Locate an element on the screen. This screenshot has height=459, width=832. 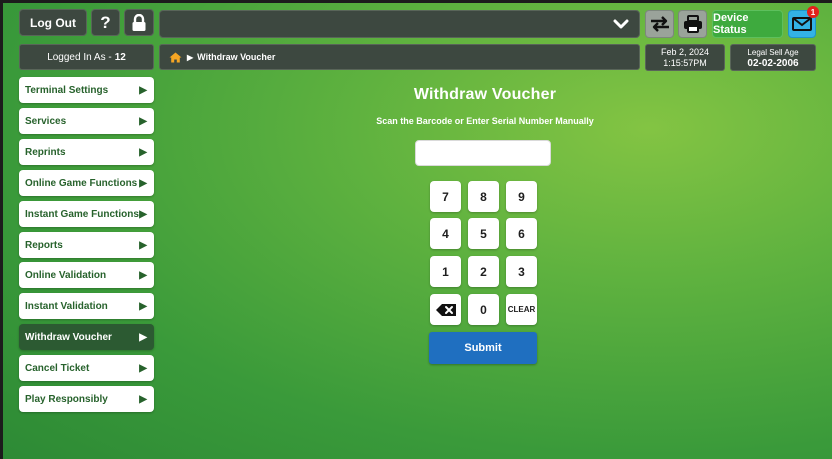
legal-age-label: Legal Sell Age is located at coordinates (773, 52).